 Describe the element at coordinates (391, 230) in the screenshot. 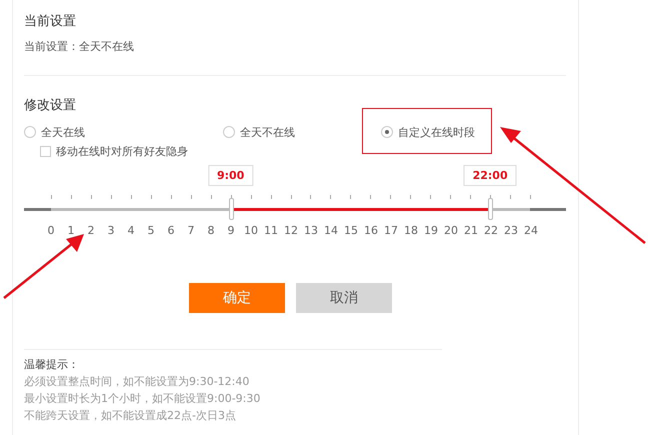

I see `hour-label: 17` at that location.